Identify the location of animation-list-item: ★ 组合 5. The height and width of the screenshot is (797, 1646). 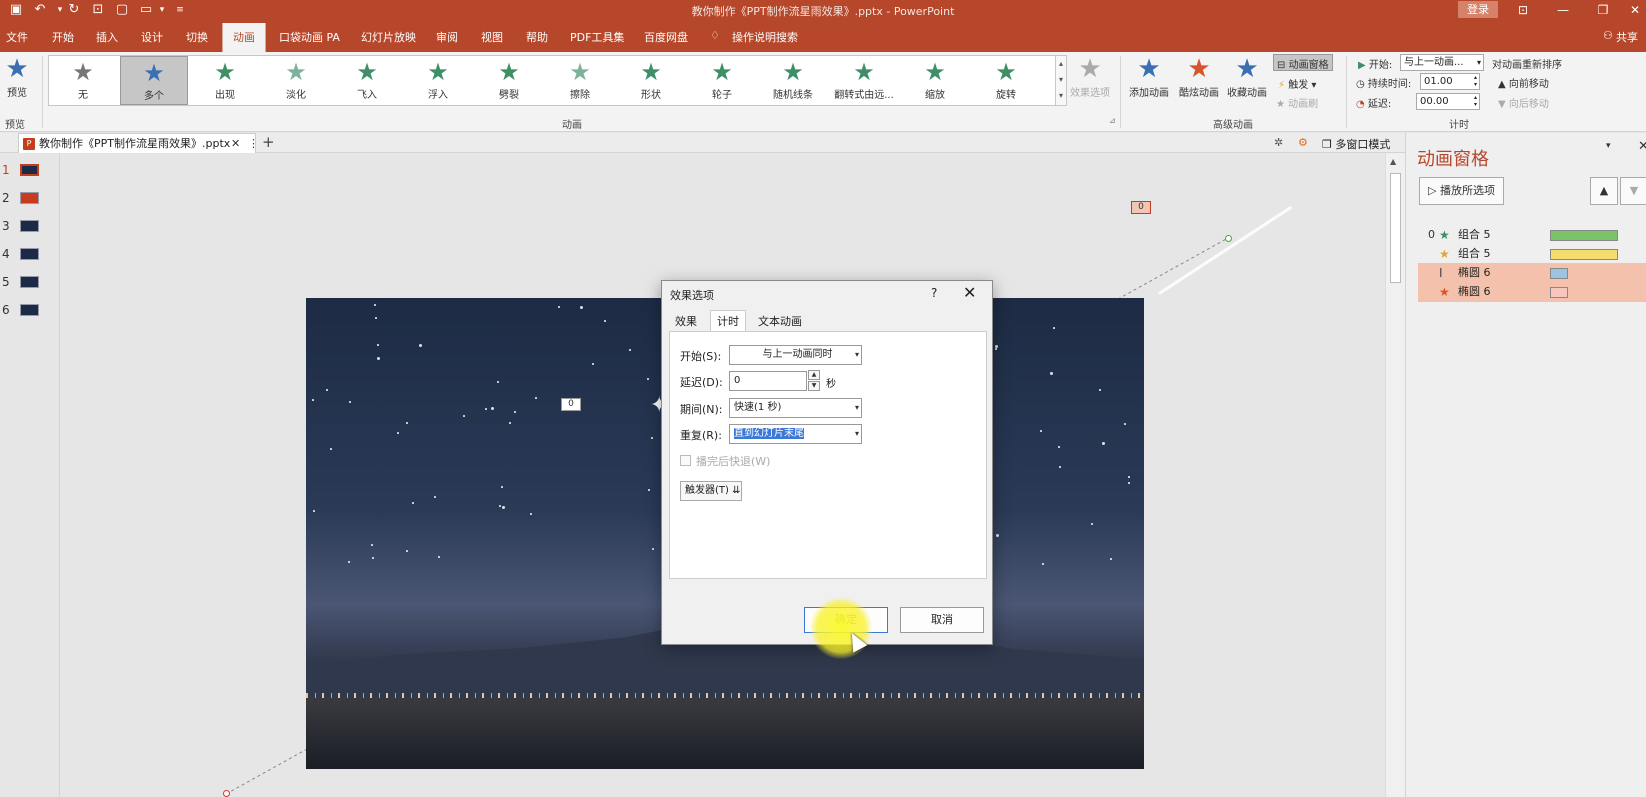
(1532, 254).